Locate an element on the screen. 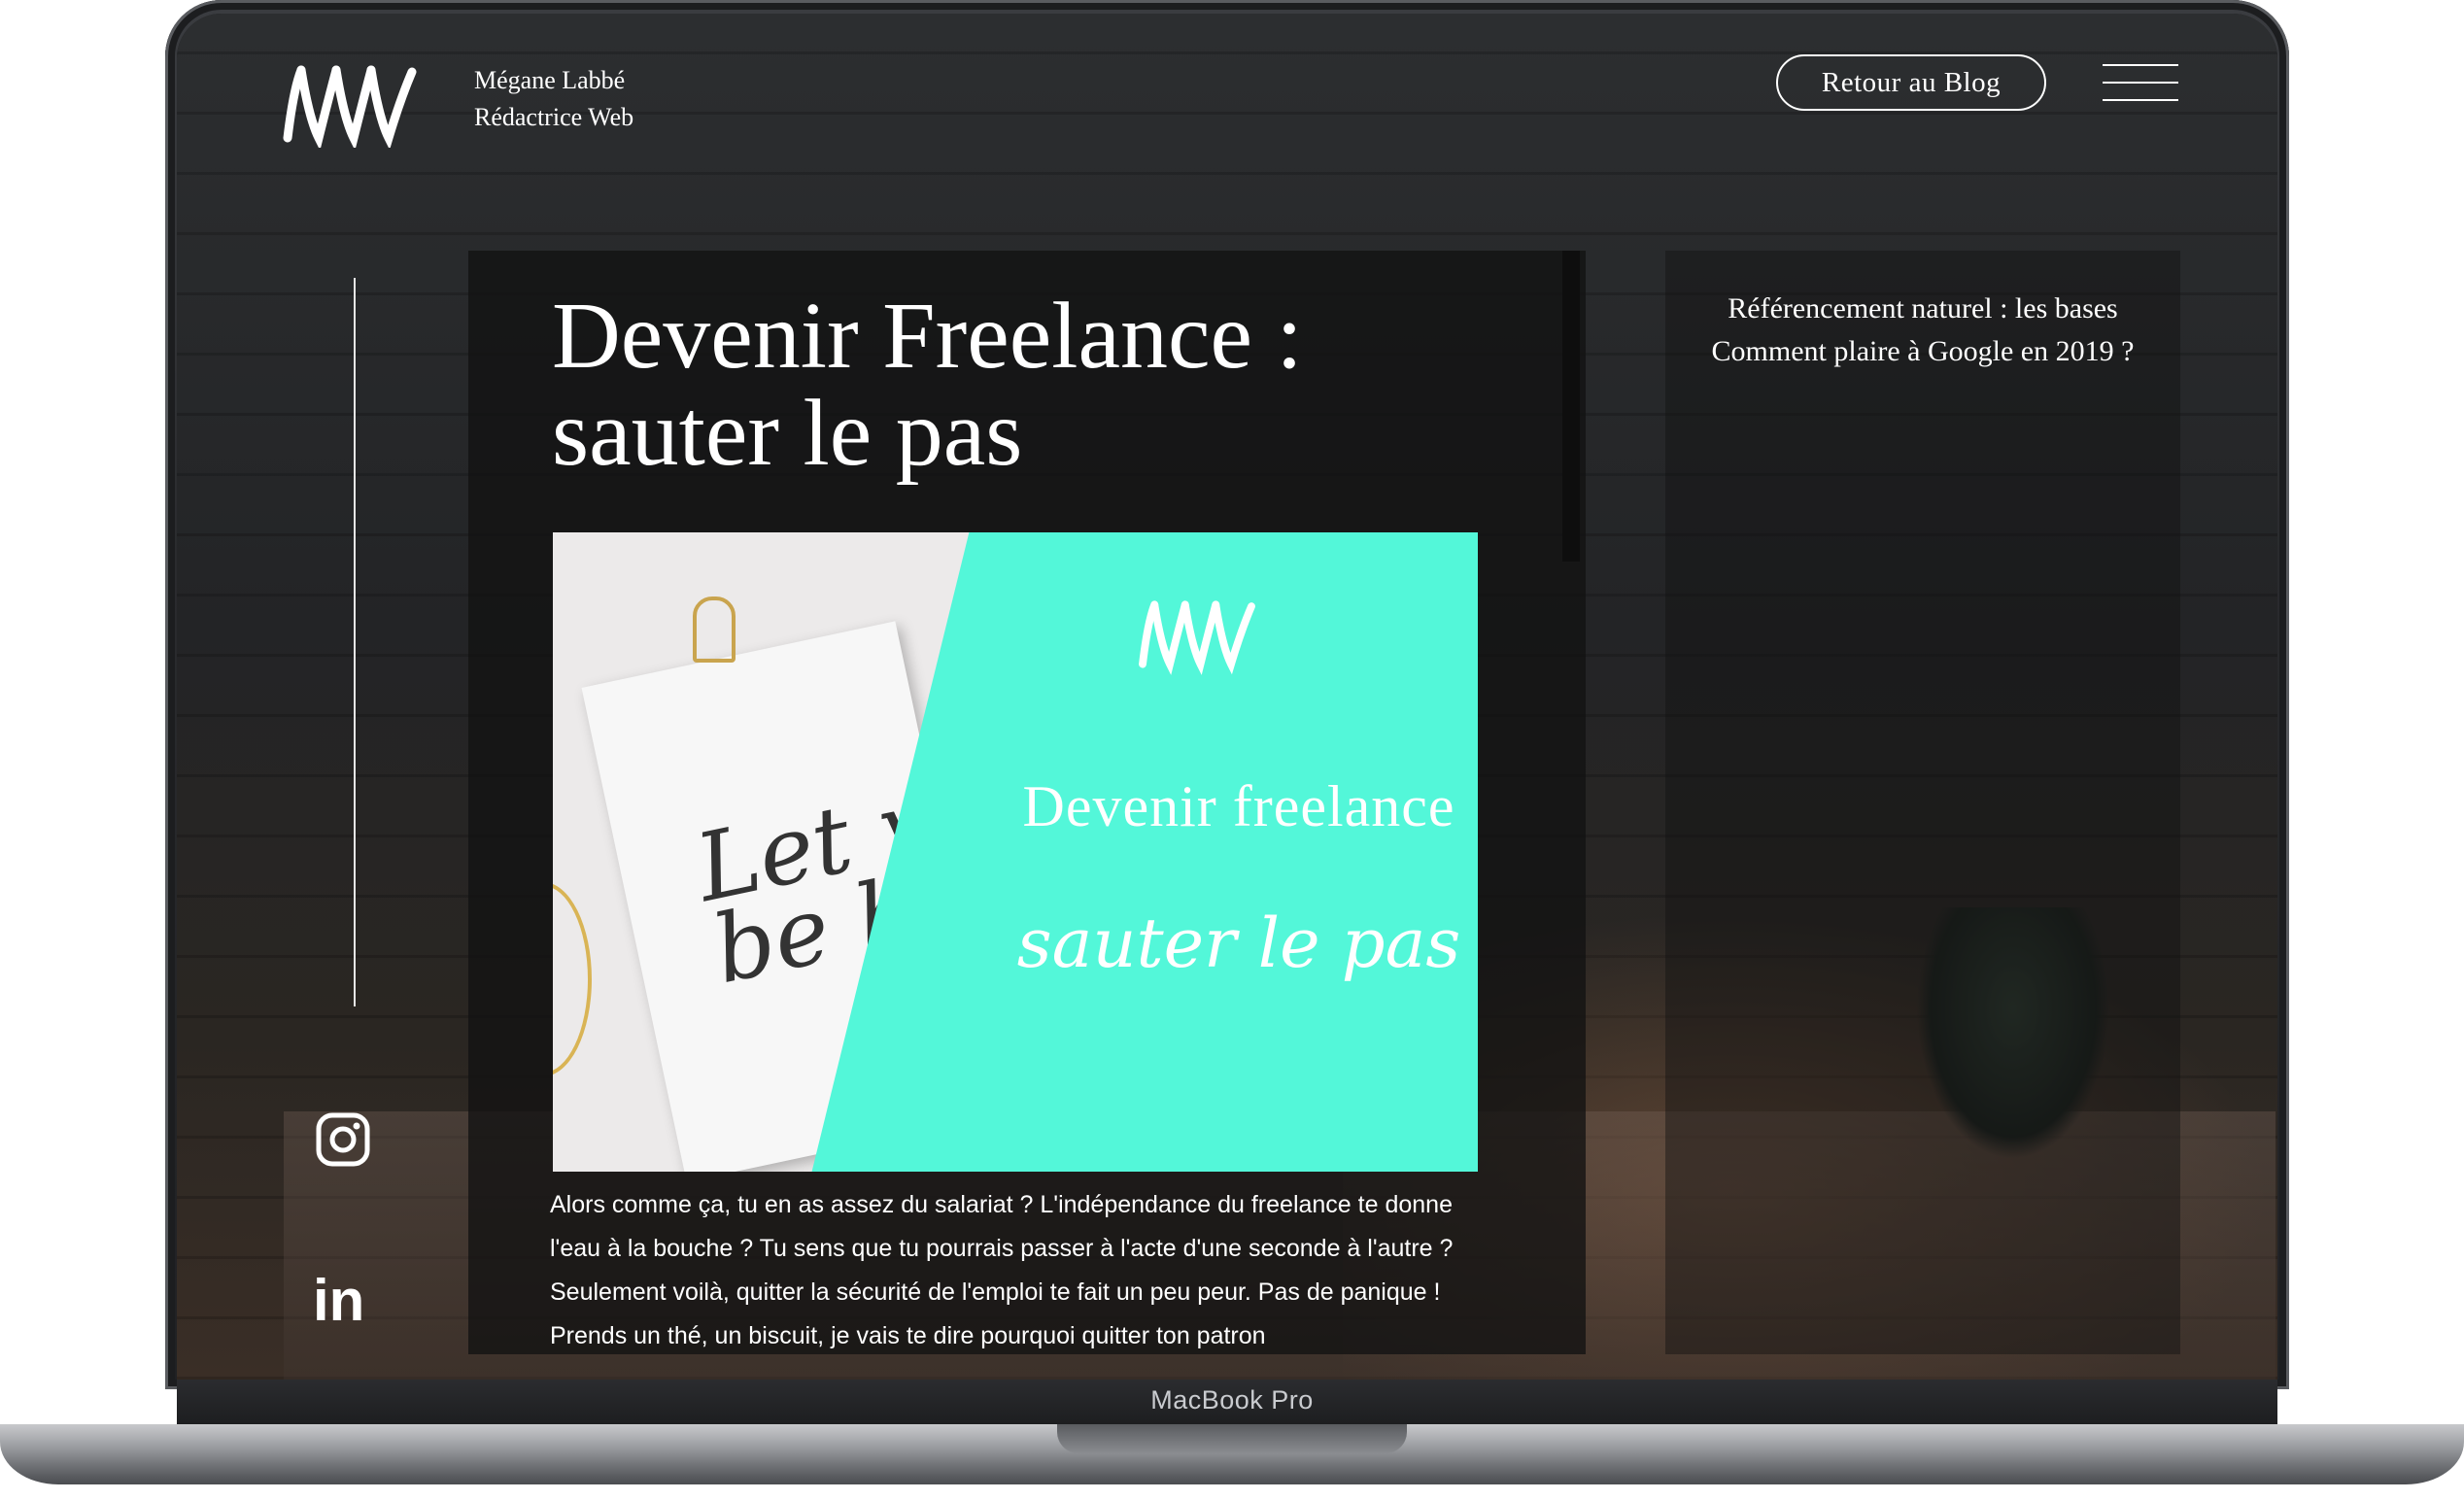 Image resolution: width=2464 pixels, height=1500 pixels. brand-name: Mégane Labbé is located at coordinates (550, 80).